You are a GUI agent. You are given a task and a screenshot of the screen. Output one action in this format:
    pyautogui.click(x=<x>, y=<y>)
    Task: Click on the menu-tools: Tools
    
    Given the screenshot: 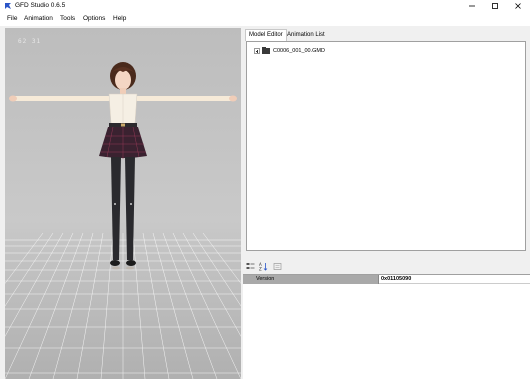 What is the action you would take?
    pyautogui.click(x=67, y=19)
    